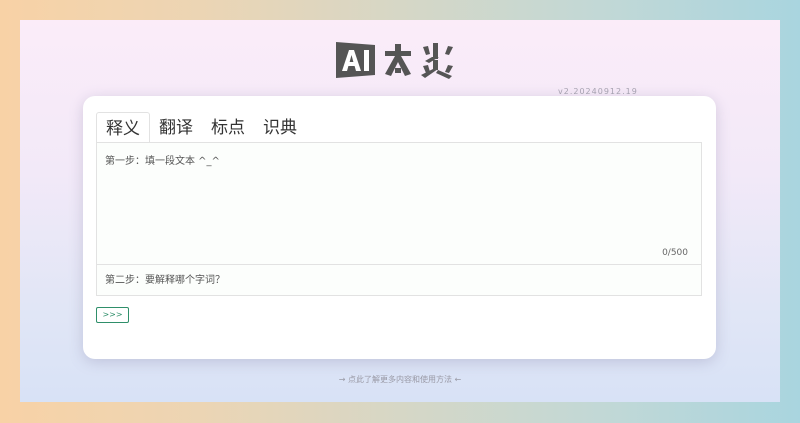 The width and height of the screenshot is (800, 423). I want to click on word-input-container, so click(399, 280).